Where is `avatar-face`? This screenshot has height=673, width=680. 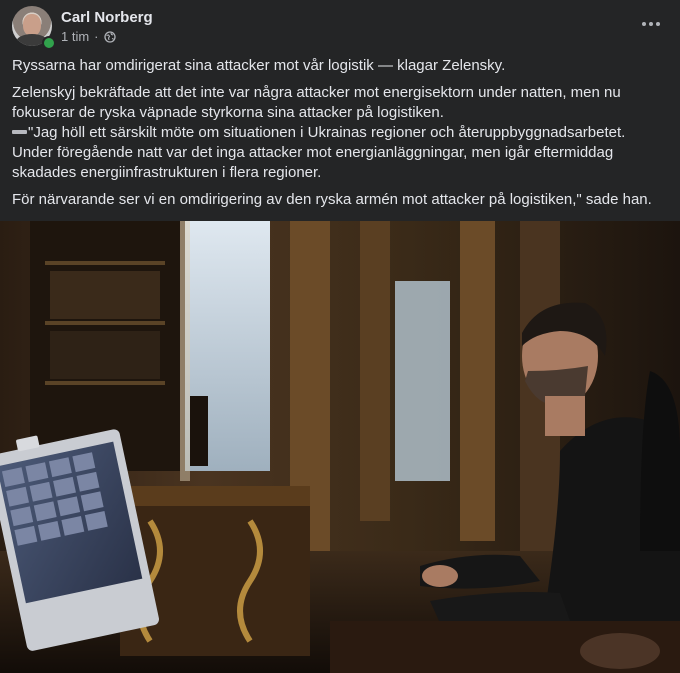
avatar-face is located at coordinates (32, 25).